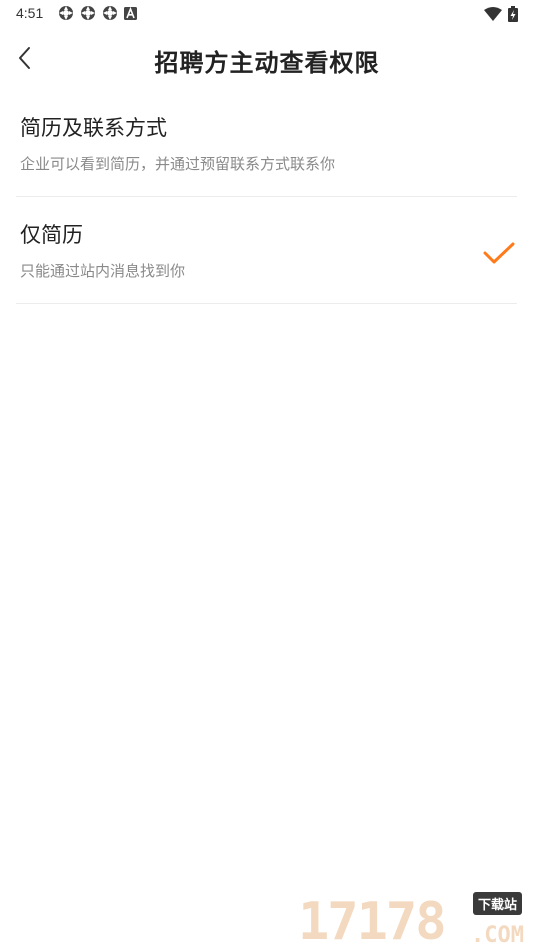  What do you see at coordinates (493, 14) in the screenshot?
I see `wifi-icon` at bounding box center [493, 14].